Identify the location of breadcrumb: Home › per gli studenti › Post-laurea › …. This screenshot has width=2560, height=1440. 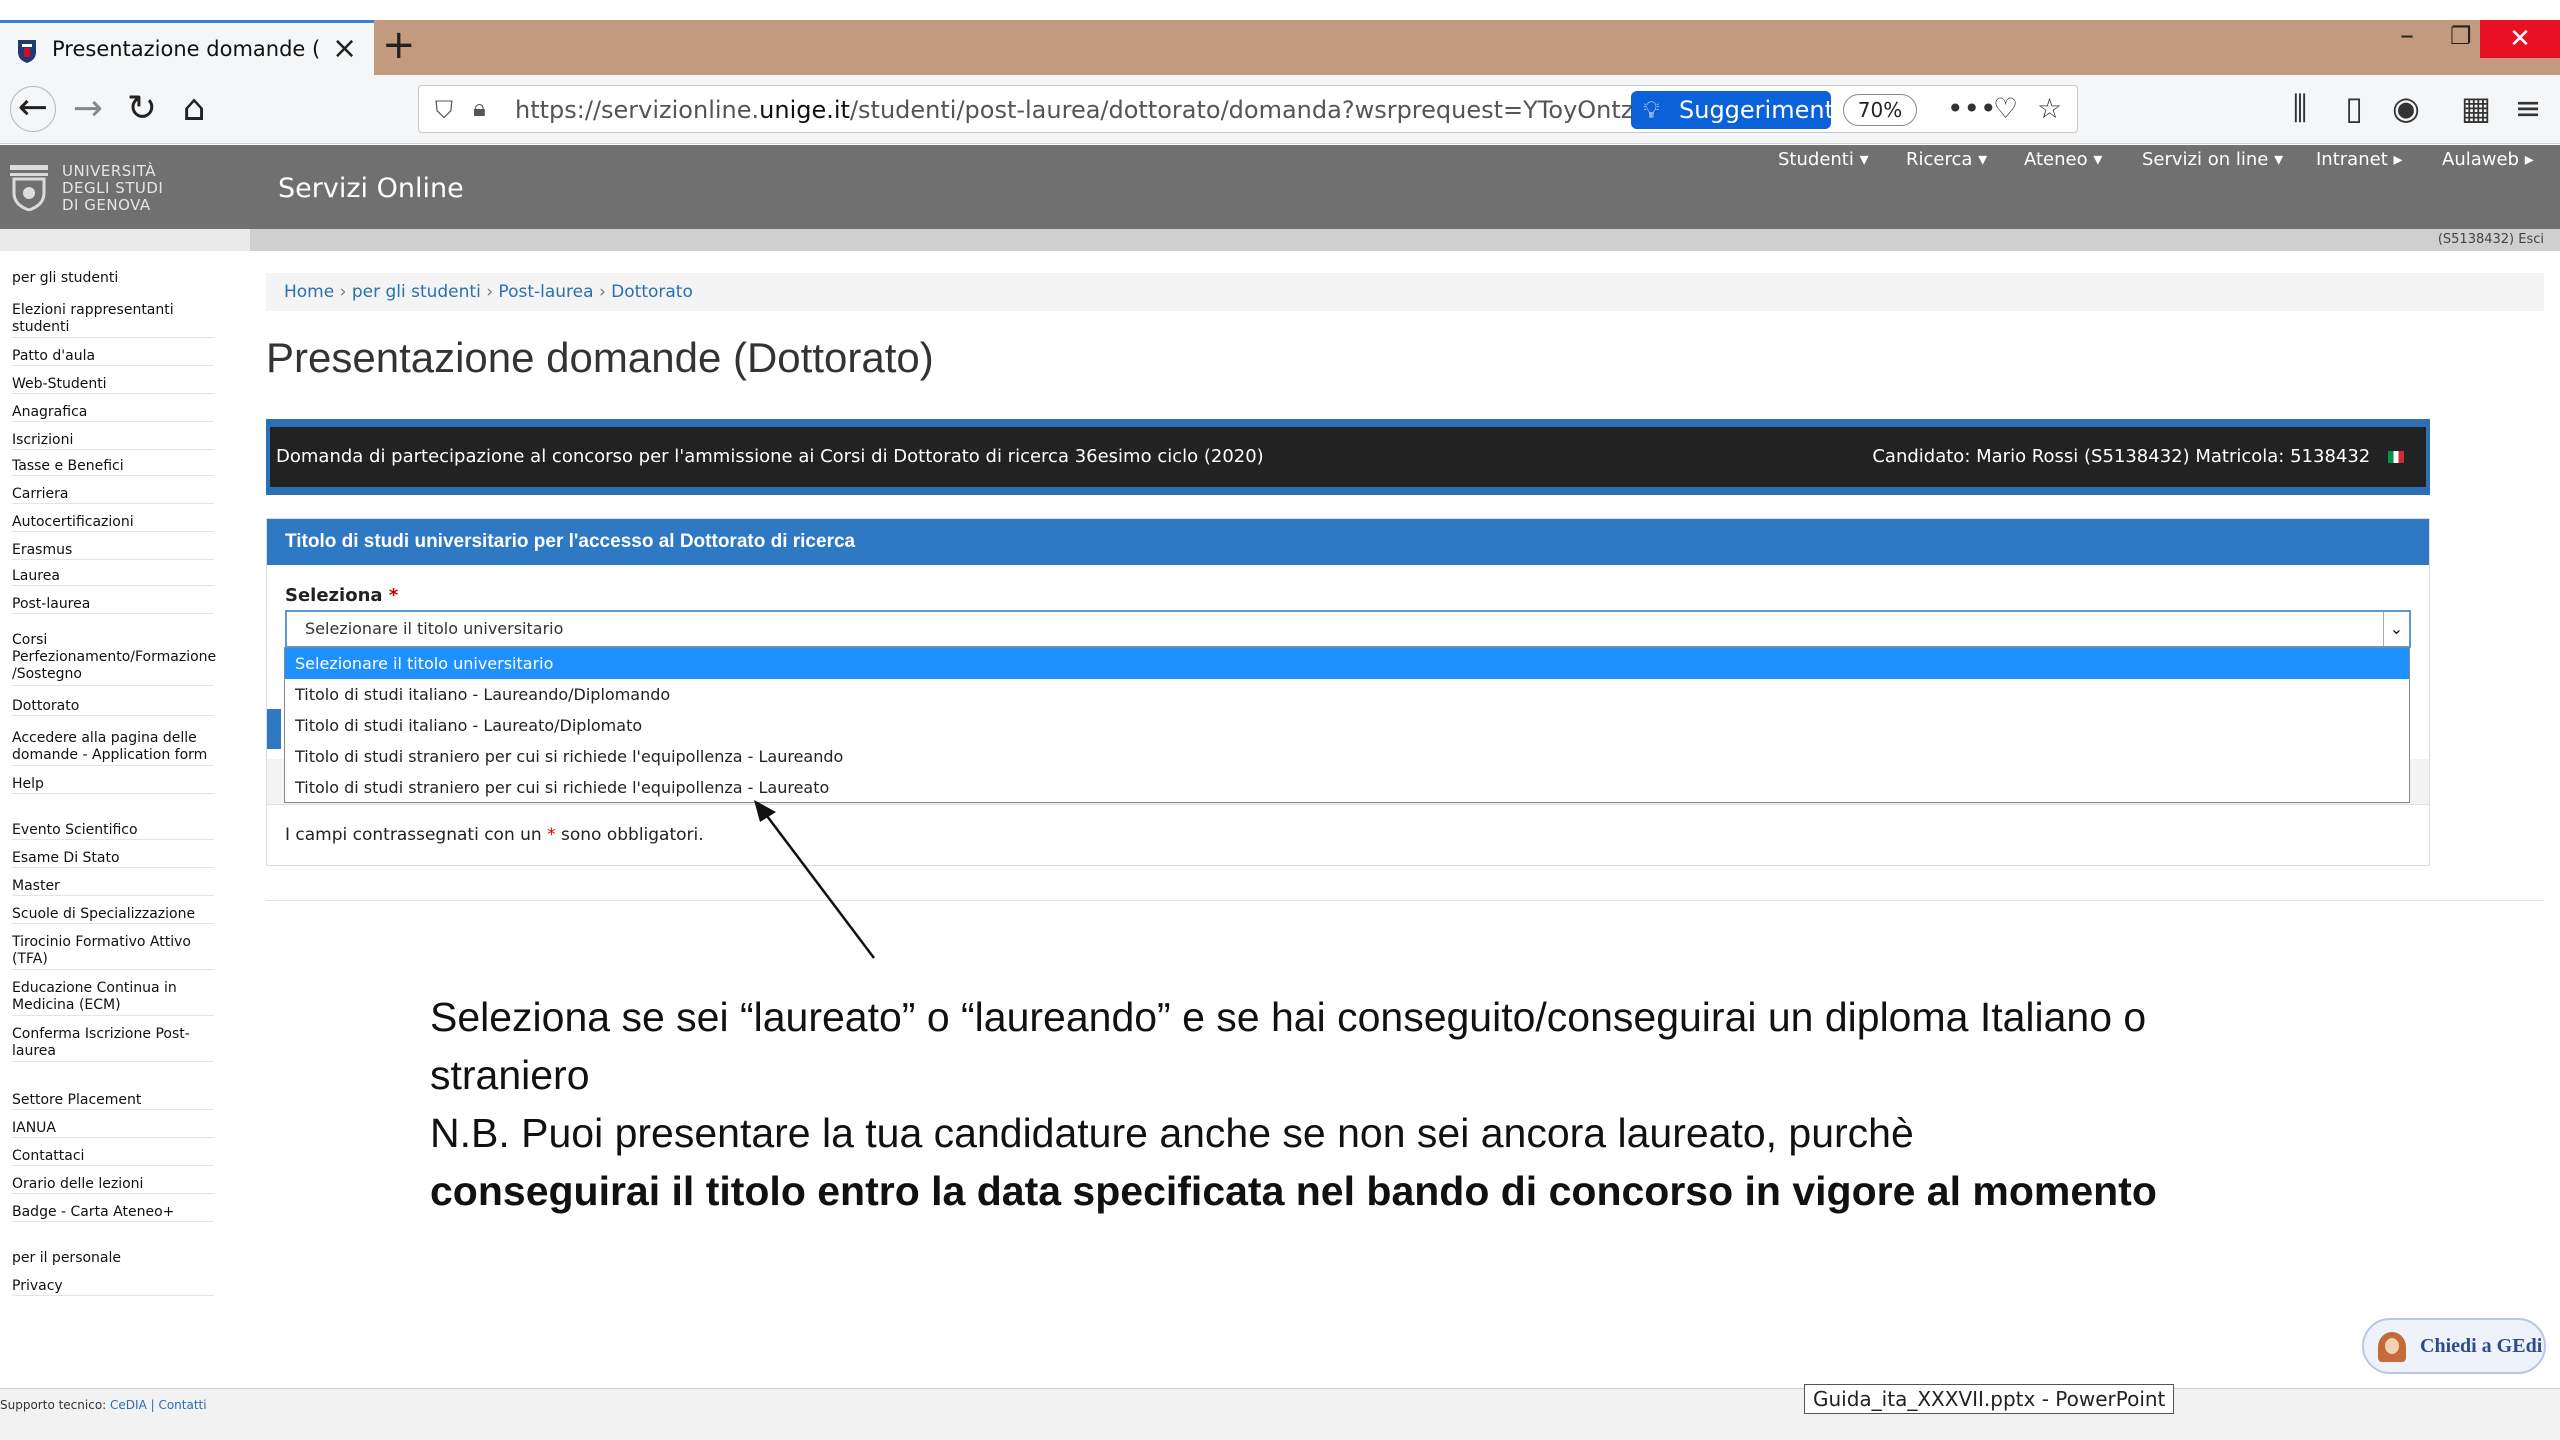
(1405, 292).